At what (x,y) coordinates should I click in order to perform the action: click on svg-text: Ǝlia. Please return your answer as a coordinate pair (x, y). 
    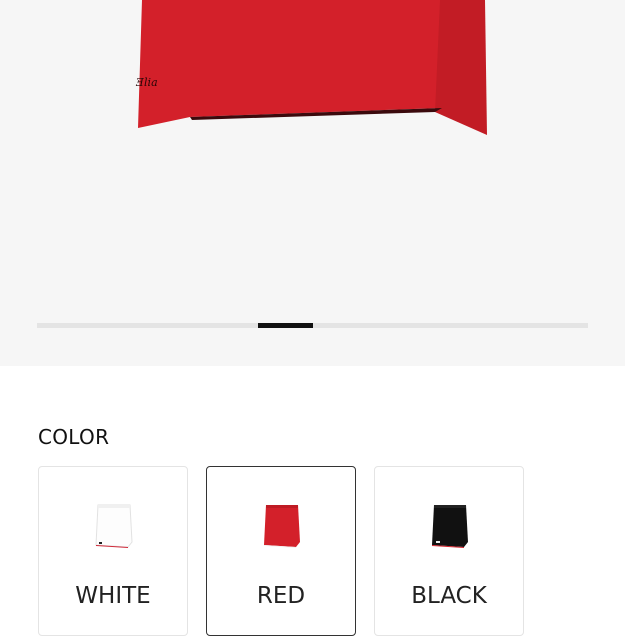
    Looking at the image, I should click on (146, 82).